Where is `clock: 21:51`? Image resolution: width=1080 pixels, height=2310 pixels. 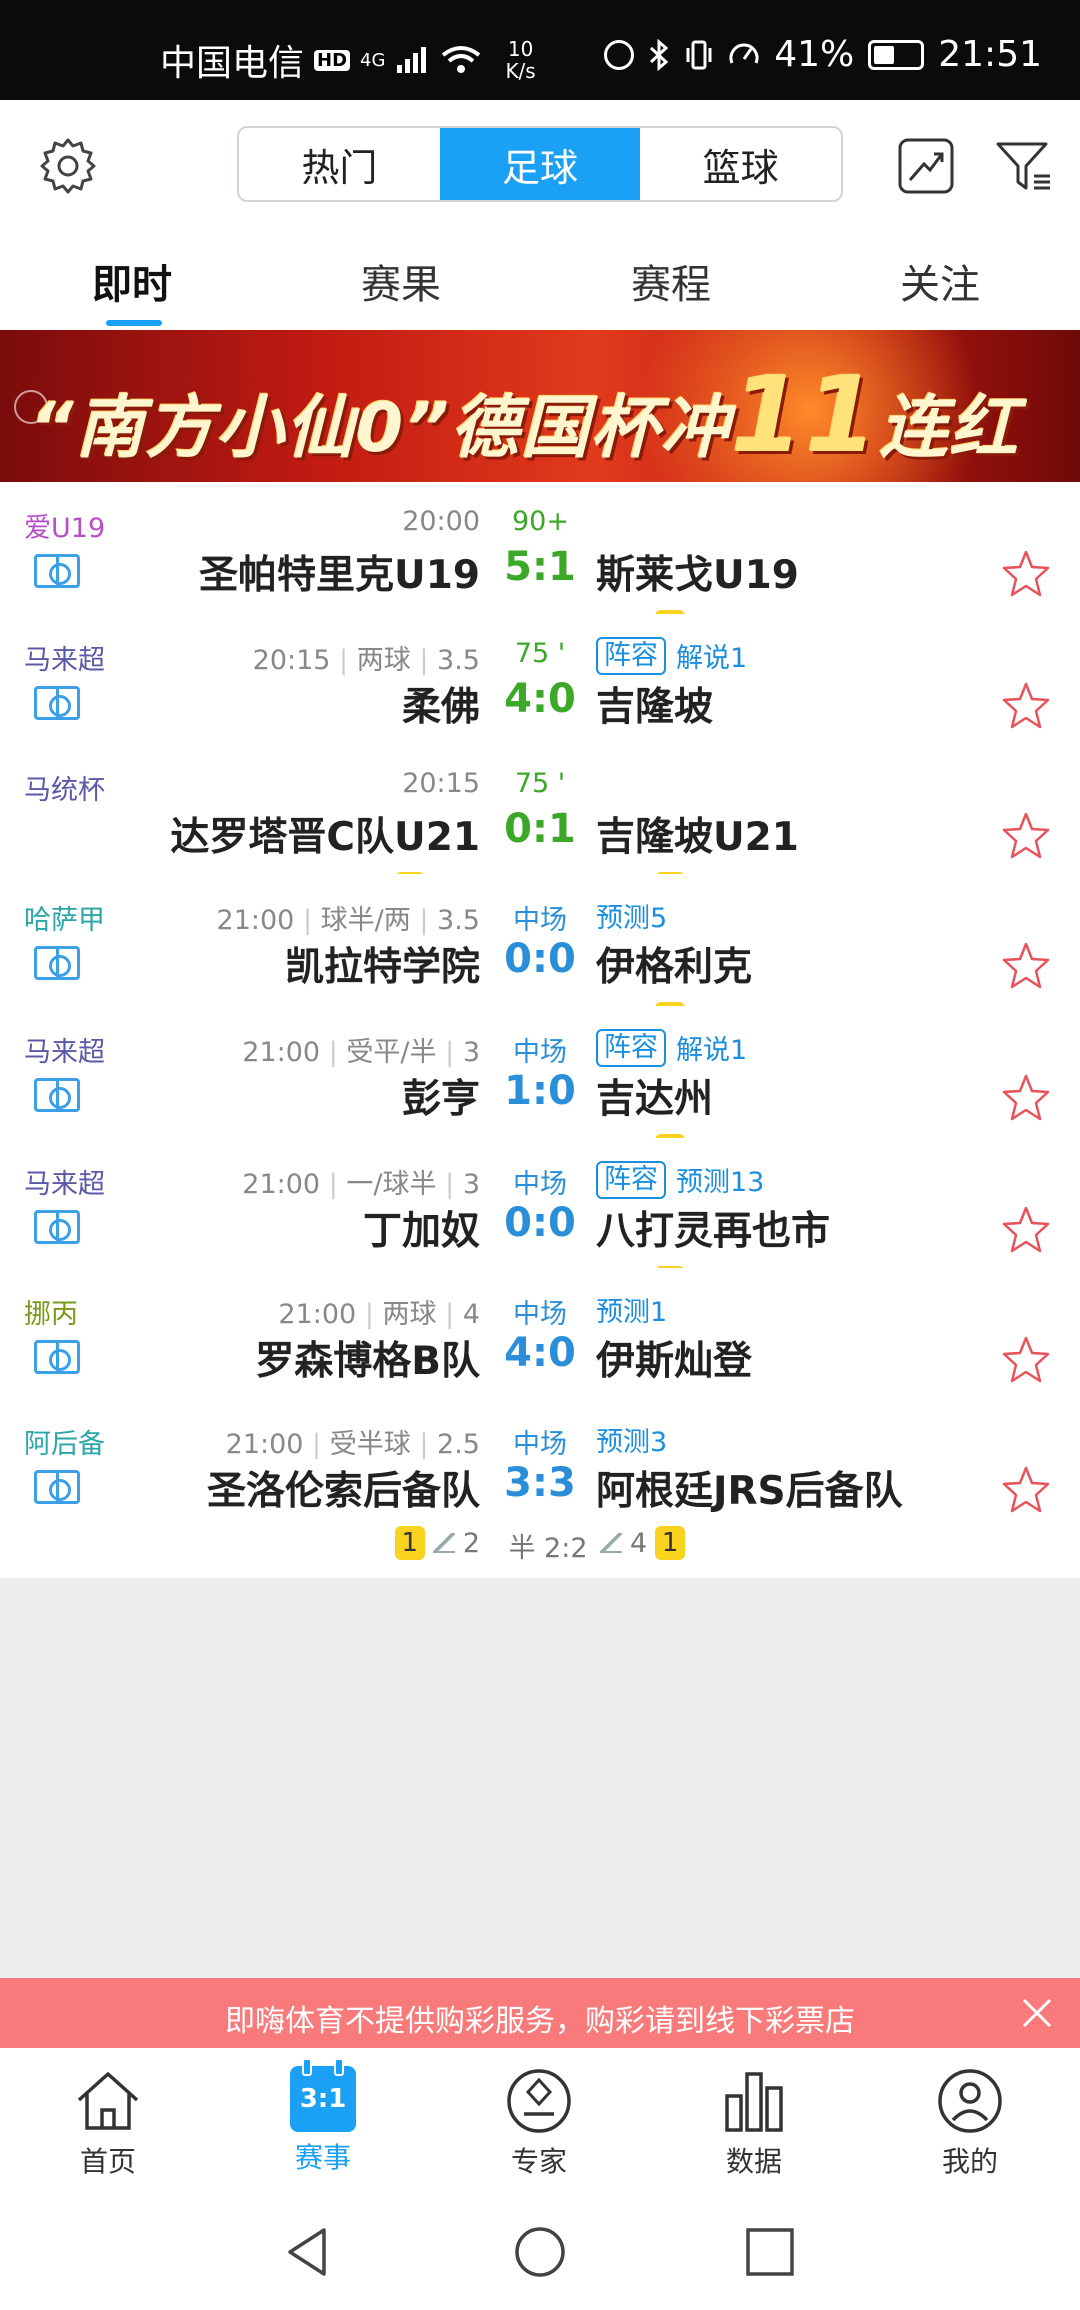
clock: 21:51 is located at coordinates (990, 54).